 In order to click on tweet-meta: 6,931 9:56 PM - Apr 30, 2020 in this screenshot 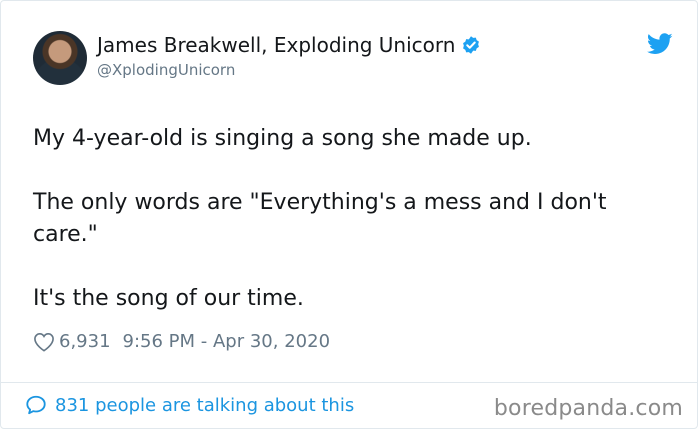, I will do `click(181, 341)`.